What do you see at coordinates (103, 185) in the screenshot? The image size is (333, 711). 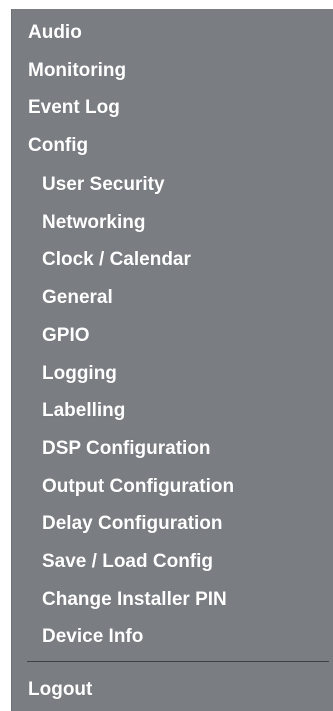 I see `submenu-item-user-security: User Security` at bounding box center [103, 185].